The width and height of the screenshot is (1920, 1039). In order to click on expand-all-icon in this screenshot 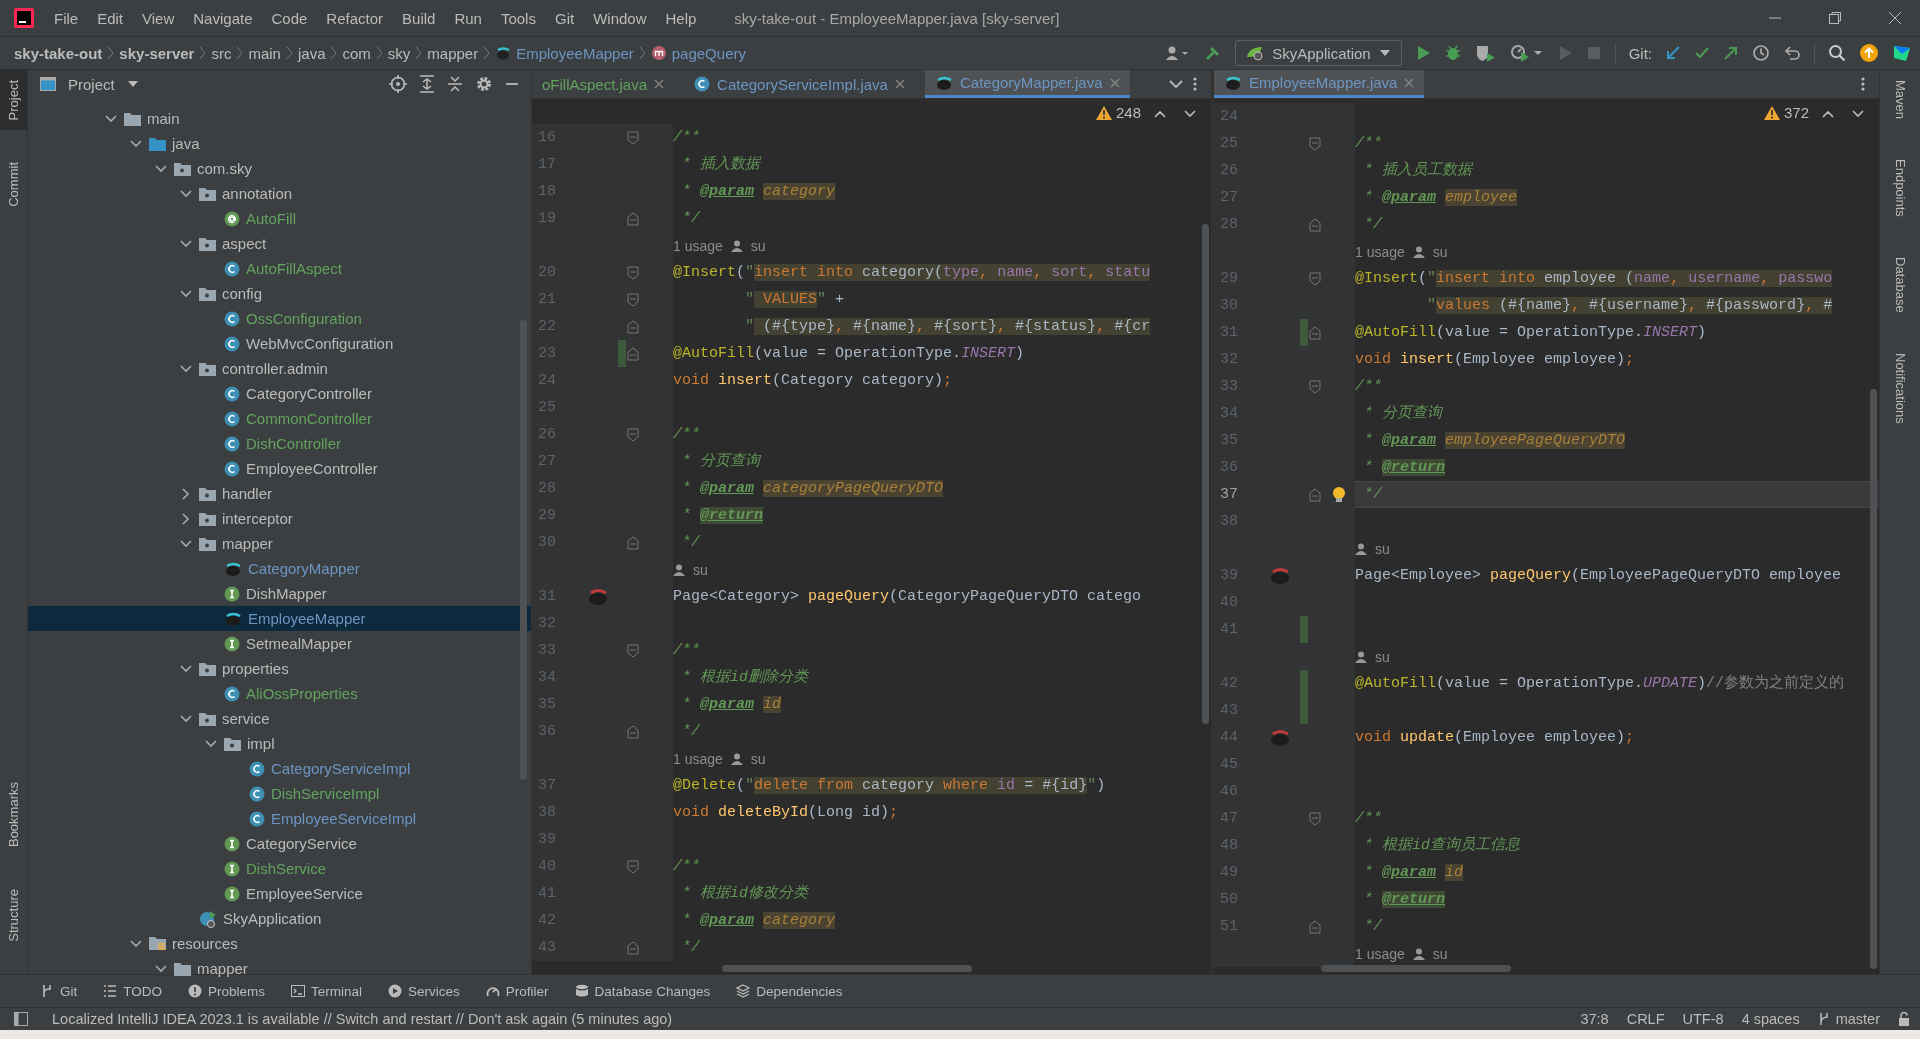, I will do `click(427, 84)`.